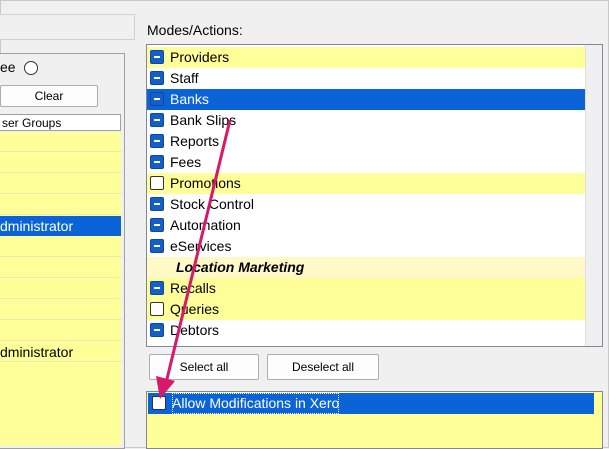 Image resolution: width=609 pixels, height=449 pixels. Describe the element at coordinates (366, 183) in the screenshot. I see `mode-action-row: Promotions` at that location.